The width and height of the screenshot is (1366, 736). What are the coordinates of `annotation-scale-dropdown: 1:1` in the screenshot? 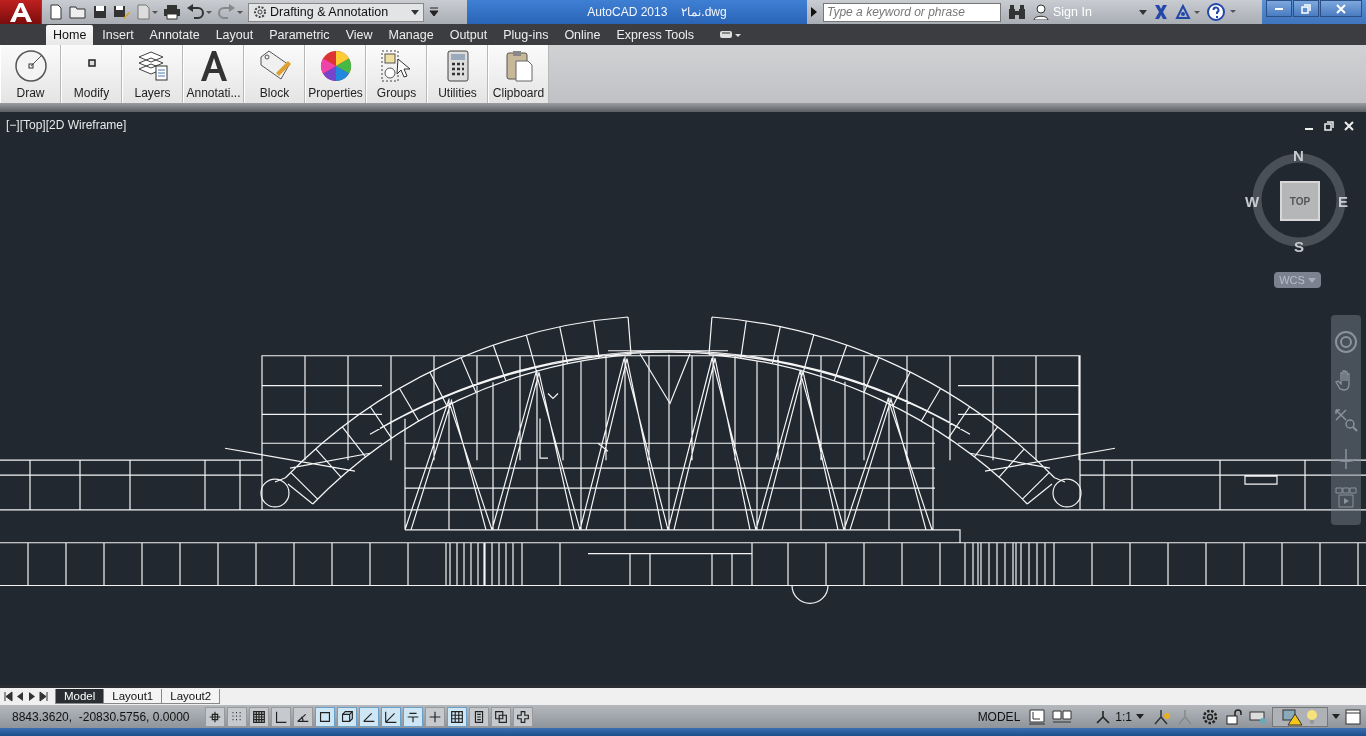 It's located at (1119, 716).